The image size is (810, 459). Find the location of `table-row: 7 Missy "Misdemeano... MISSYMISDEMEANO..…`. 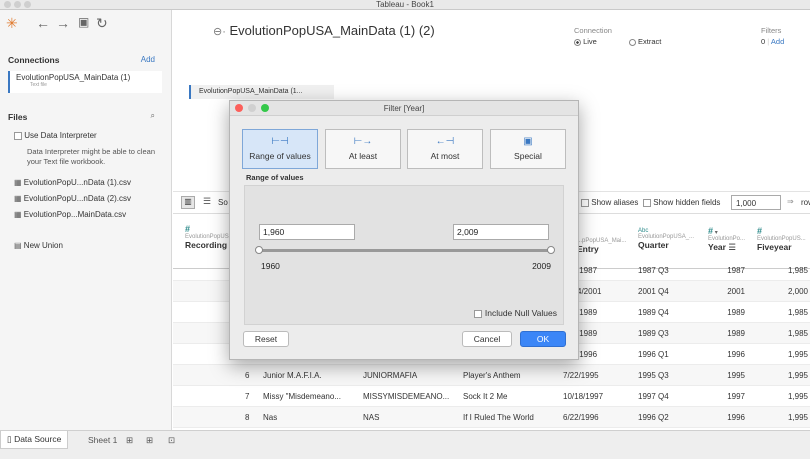

table-row: 7 Missy "Misdemeano... MISSYMISDEMEANO..… is located at coordinates (491, 396).